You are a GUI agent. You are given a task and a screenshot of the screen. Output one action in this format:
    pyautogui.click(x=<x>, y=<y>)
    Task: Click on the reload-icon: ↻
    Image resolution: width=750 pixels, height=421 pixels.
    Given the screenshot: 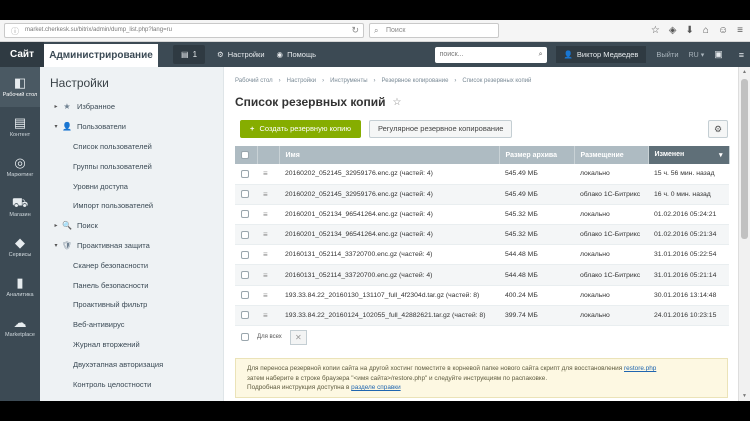 What is the action you would take?
    pyautogui.click(x=355, y=30)
    